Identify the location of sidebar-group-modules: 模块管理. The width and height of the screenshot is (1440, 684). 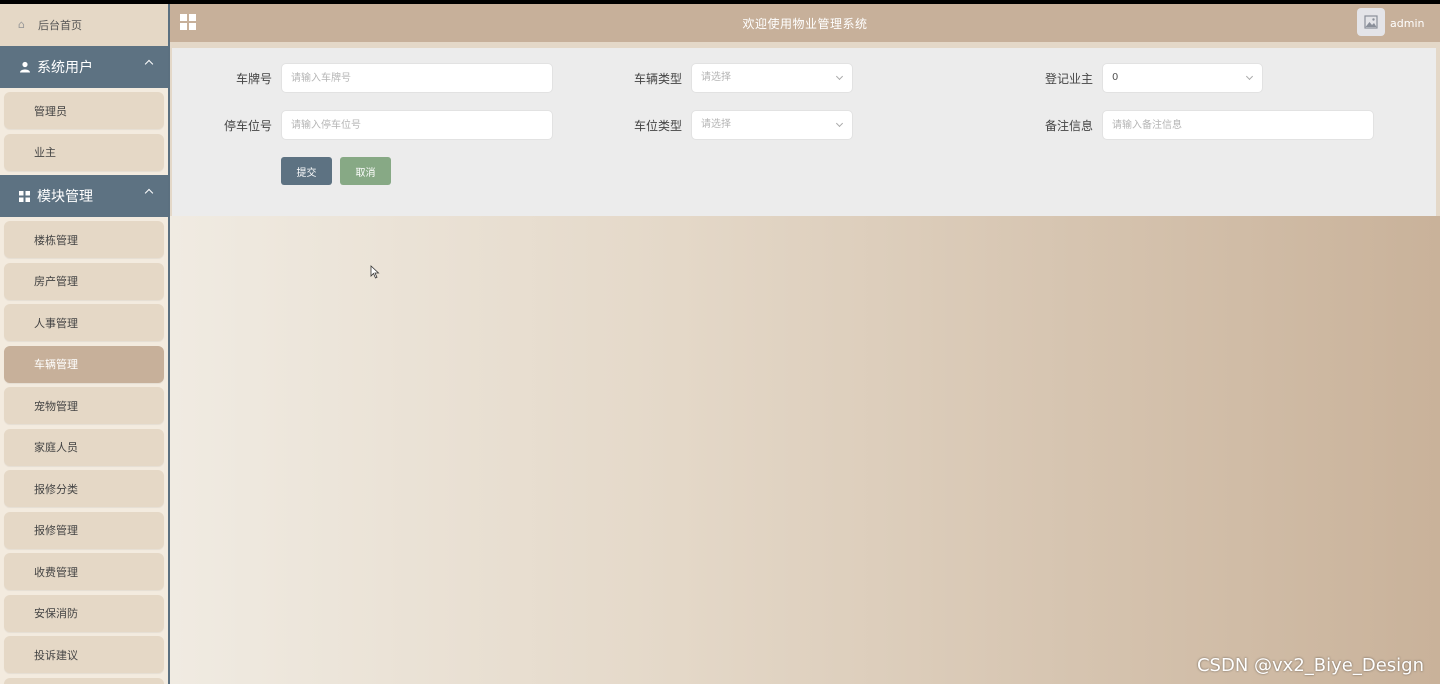
(84, 196).